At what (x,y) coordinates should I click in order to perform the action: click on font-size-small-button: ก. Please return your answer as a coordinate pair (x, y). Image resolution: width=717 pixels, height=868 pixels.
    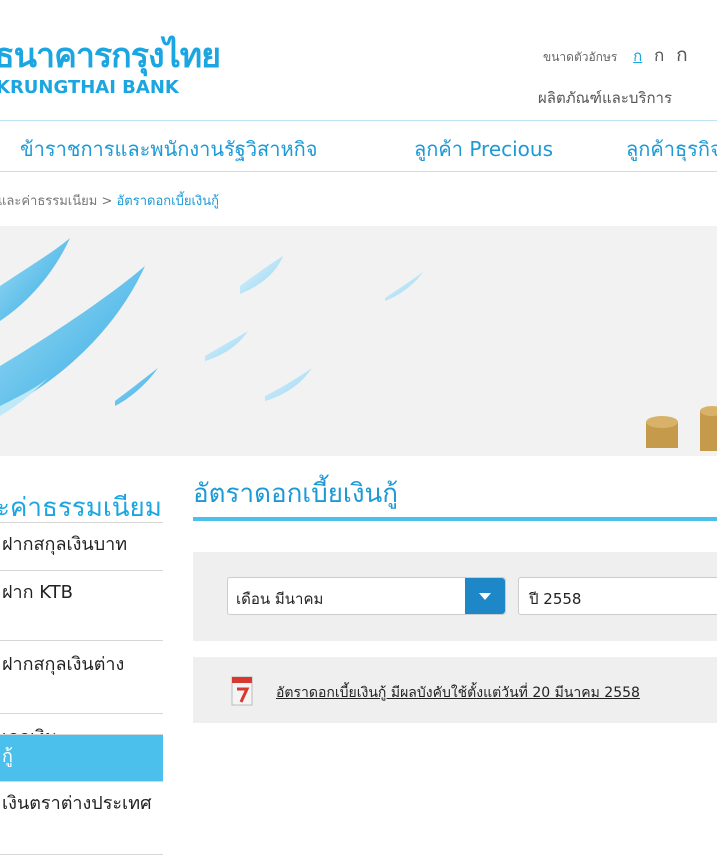
    Looking at the image, I should click on (637, 56).